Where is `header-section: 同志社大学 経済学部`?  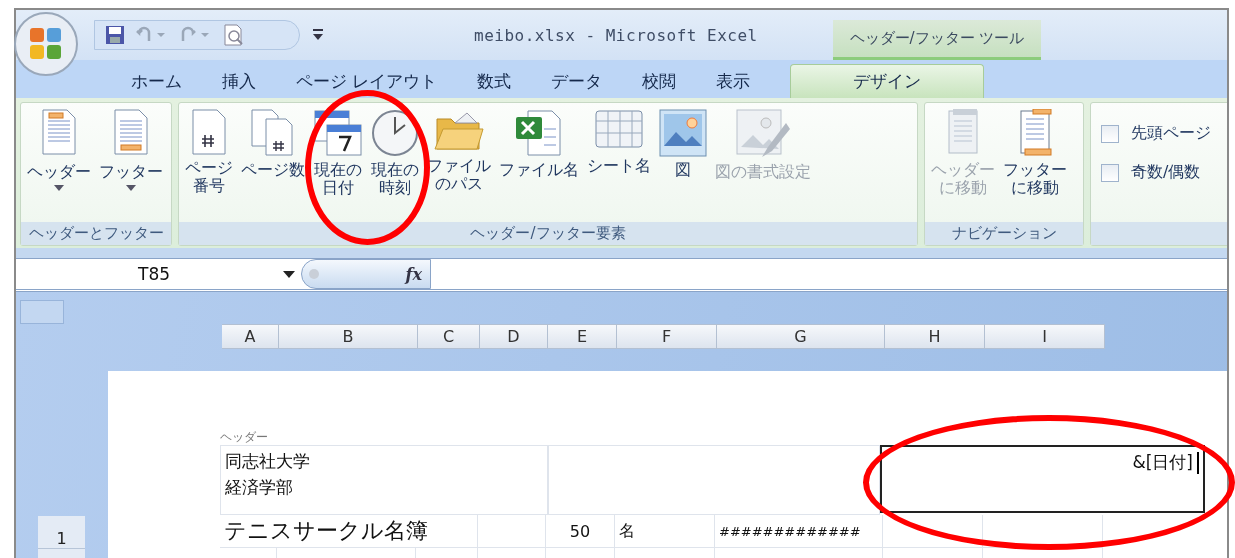 header-section: 同志社大学 経済学部 is located at coordinates (384, 480).